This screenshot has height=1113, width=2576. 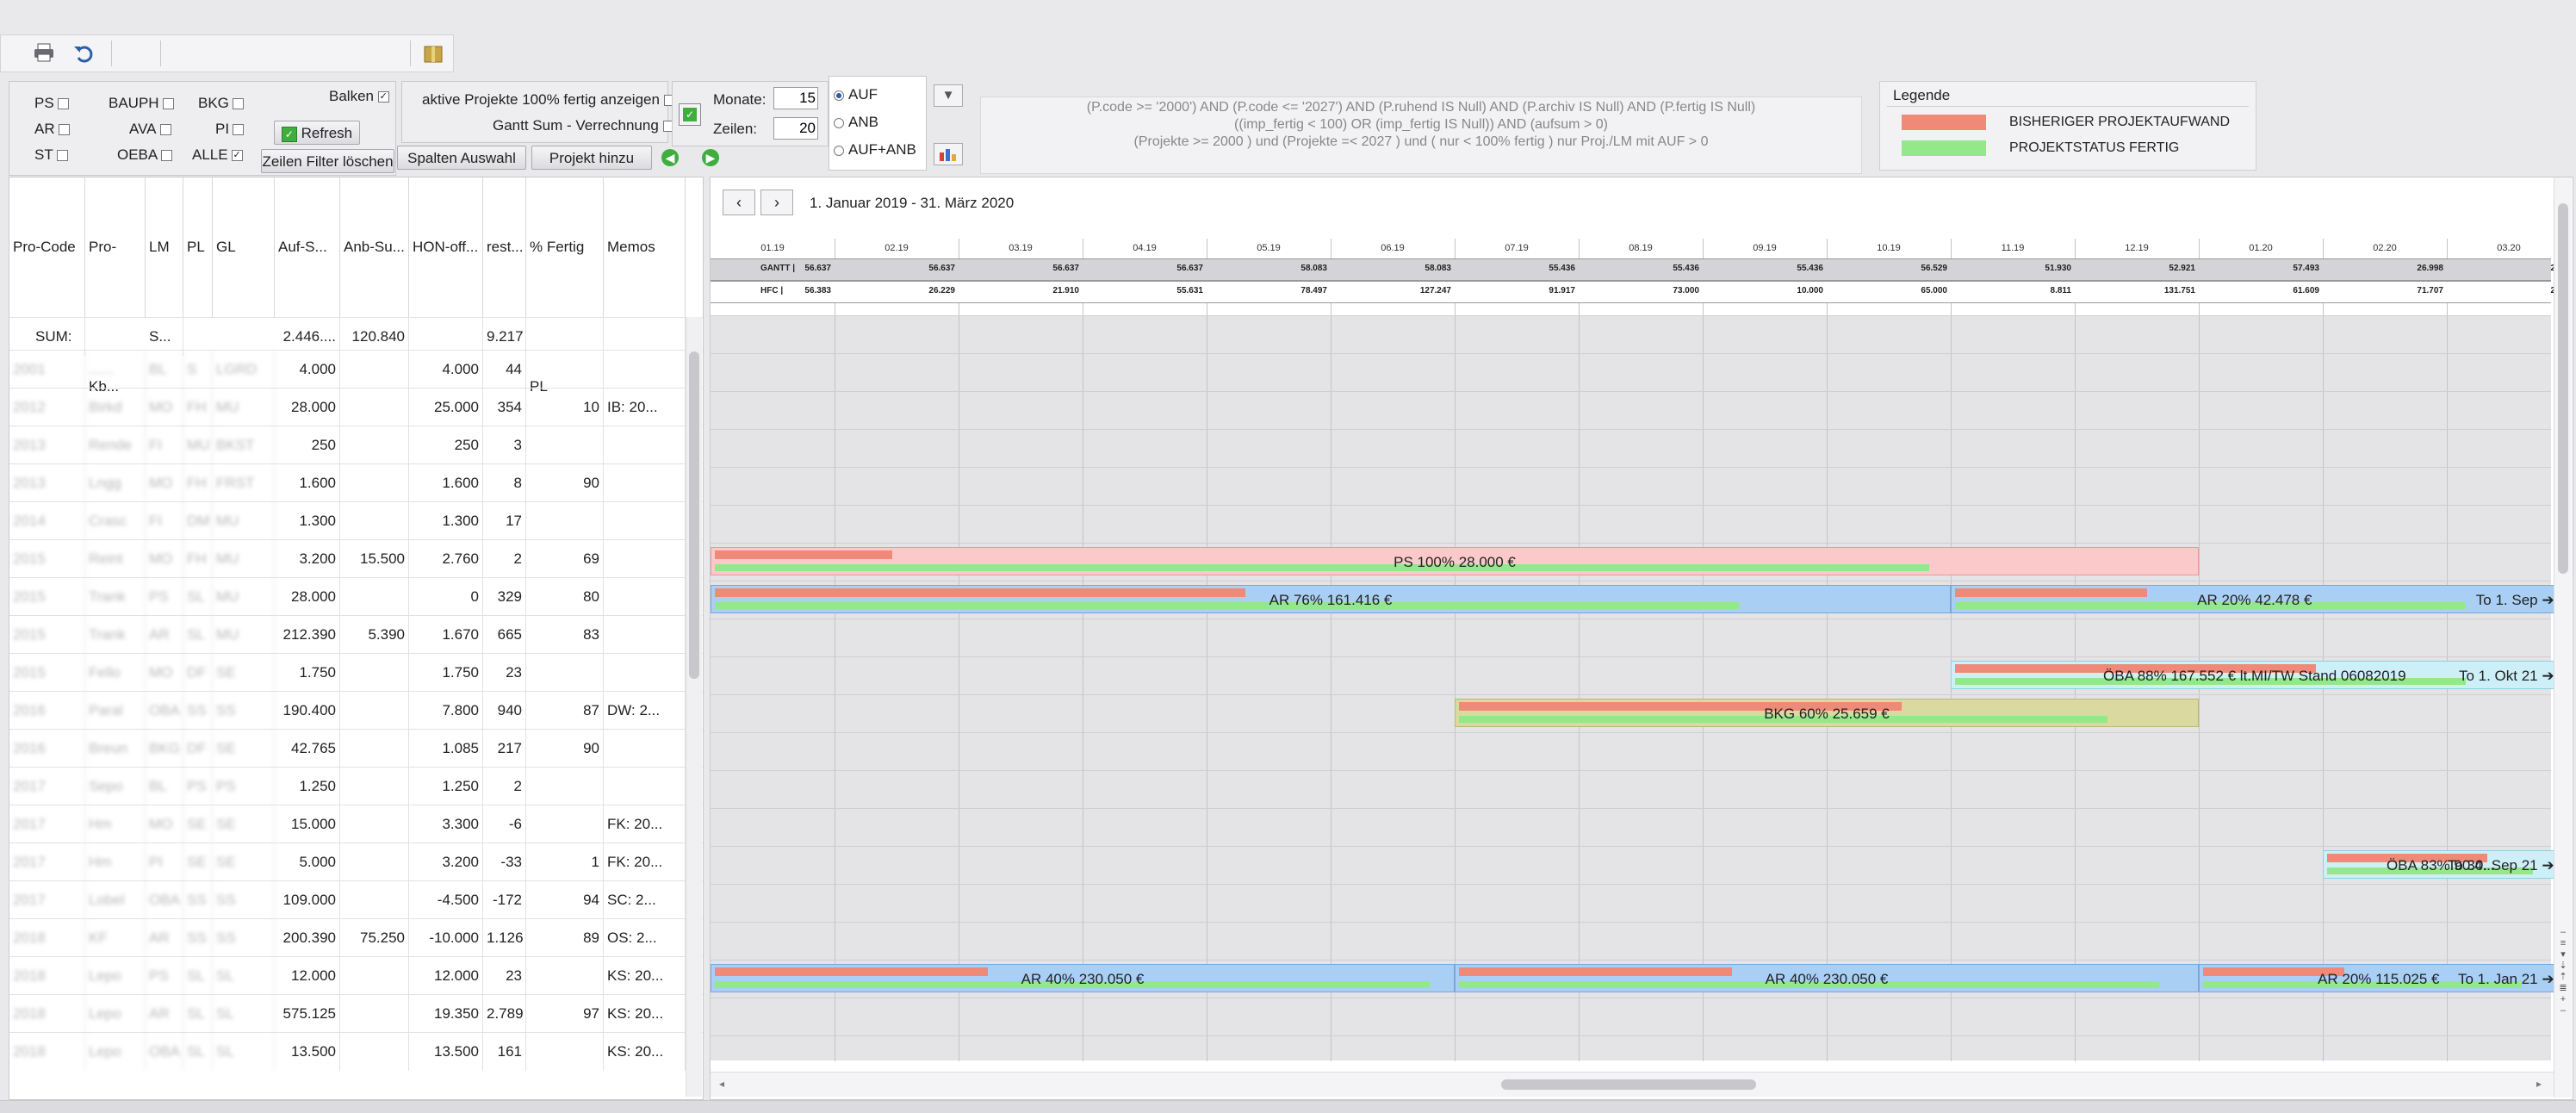 What do you see at coordinates (356, 336) in the screenshot?
I see `sum-row: SUM: S... 2.446.... 120.840 9.217` at bounding box center [356, 336].